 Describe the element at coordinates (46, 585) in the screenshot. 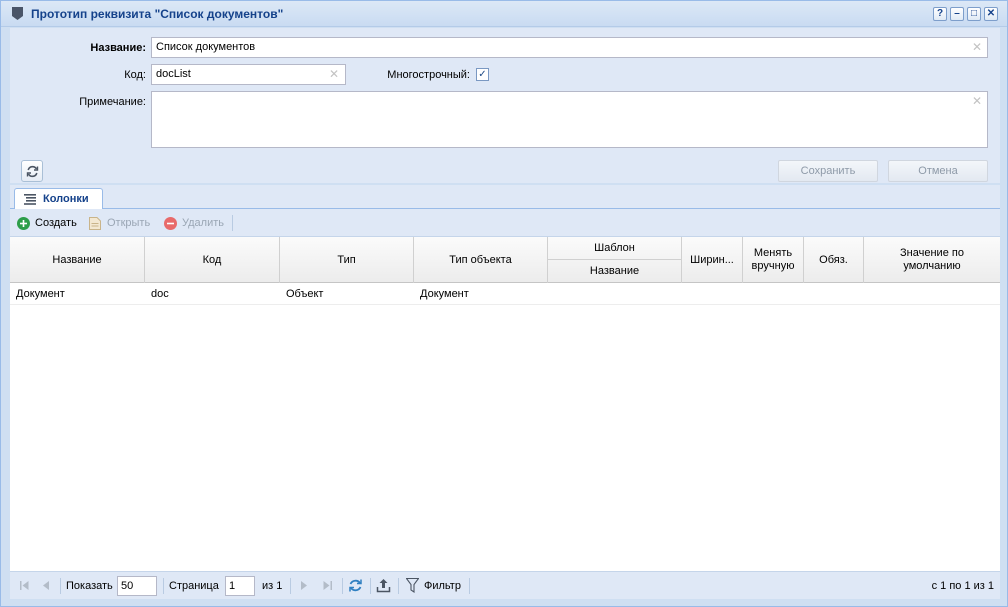

I see `prev-page-icon` at that location.